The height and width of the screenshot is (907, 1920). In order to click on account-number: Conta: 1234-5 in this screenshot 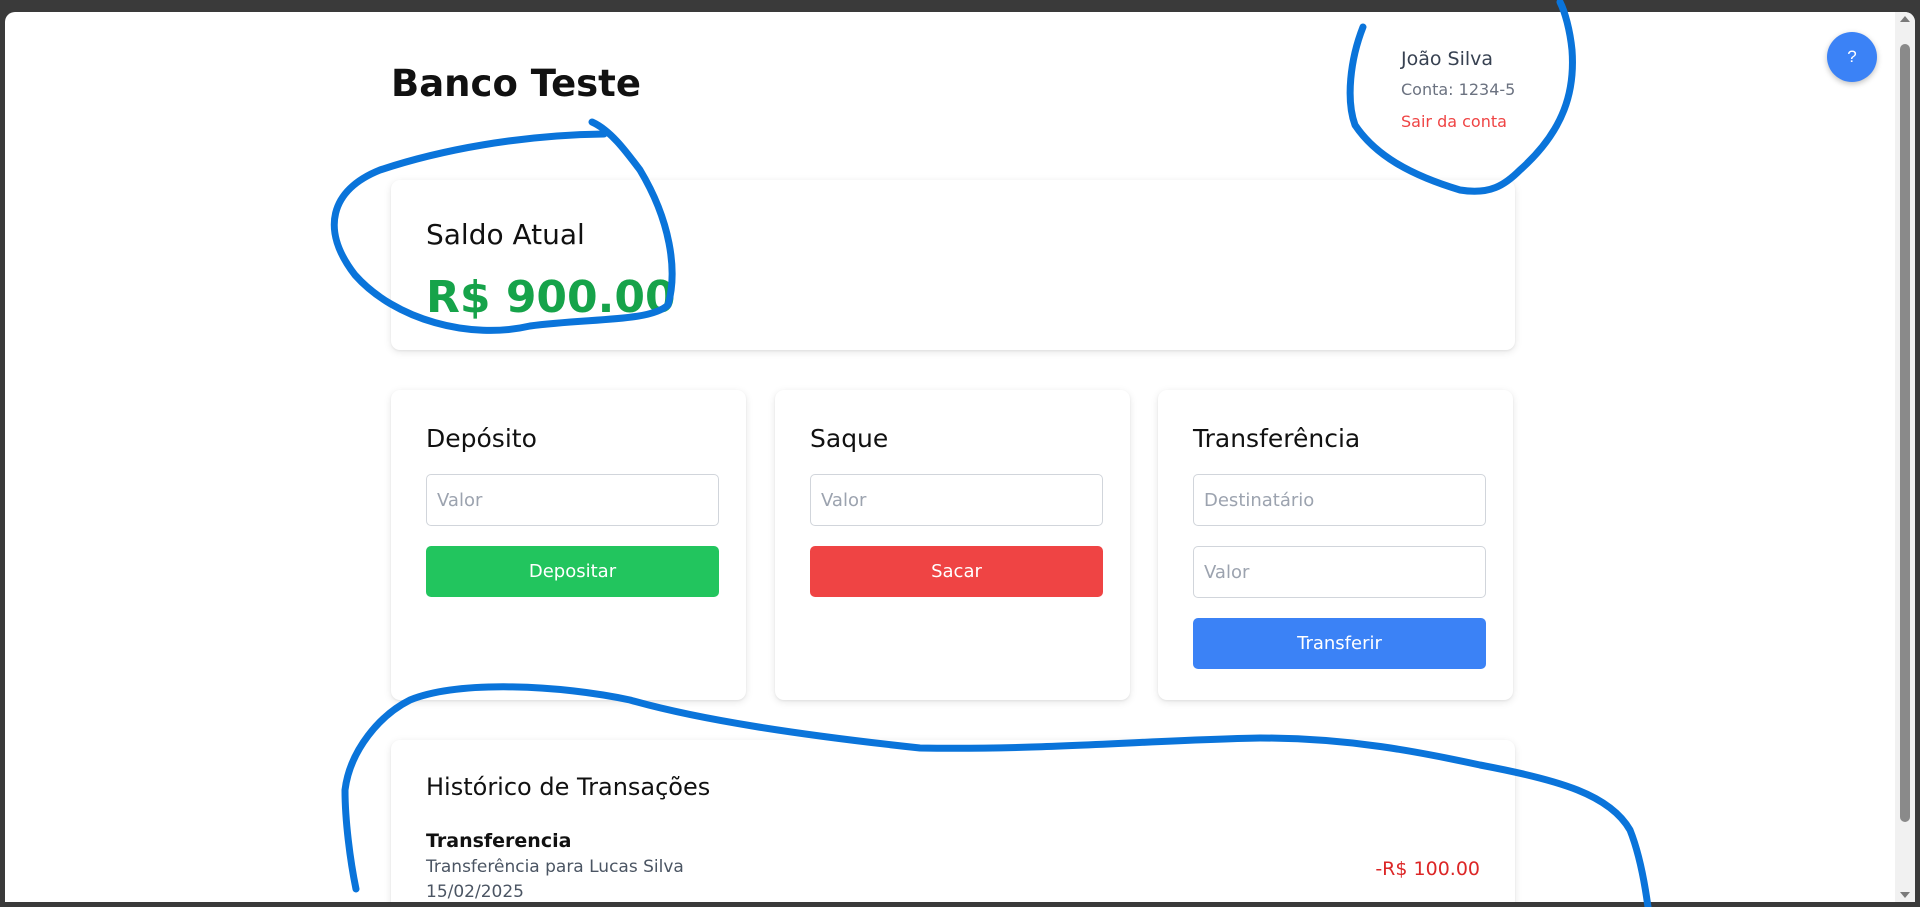, I will do `click(1458, 89)`.